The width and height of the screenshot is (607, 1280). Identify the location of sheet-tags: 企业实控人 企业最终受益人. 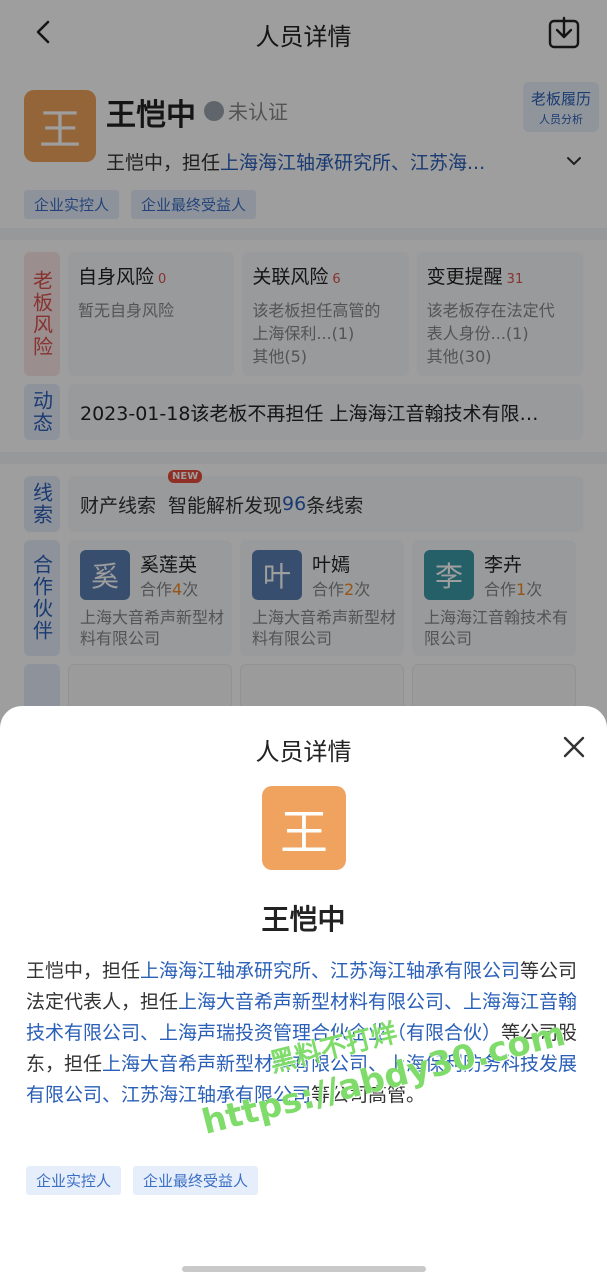
(142, 1180).